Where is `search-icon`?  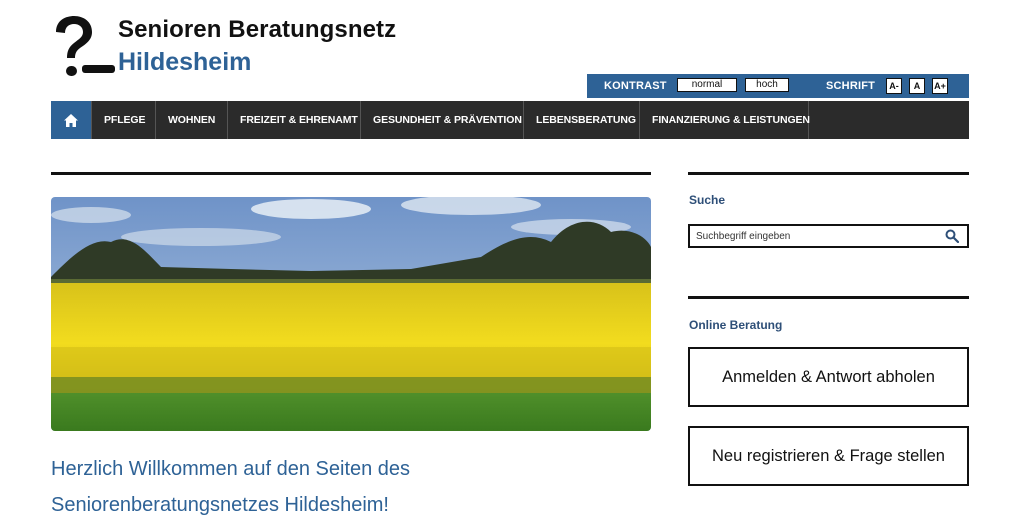
search-icon is located at coordinates (952, 236).